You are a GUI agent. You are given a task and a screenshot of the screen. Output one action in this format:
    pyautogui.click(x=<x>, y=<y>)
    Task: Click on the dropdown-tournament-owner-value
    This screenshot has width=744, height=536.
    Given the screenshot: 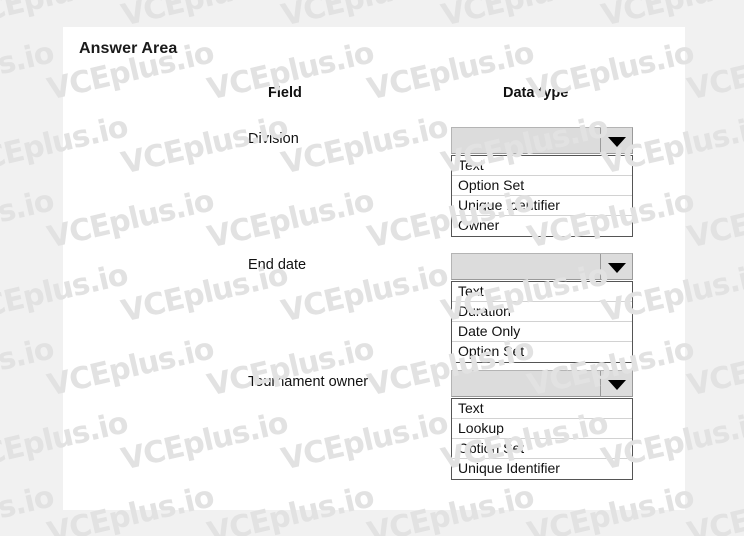 What is the action you would take?
    pyautogui.click(x=526, y=383)
    